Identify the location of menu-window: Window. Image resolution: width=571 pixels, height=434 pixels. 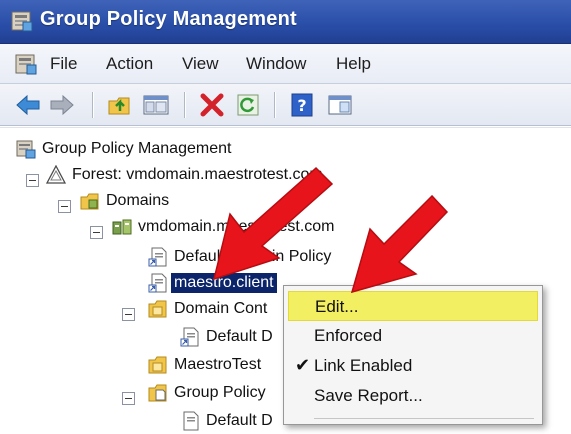
(276, 64).